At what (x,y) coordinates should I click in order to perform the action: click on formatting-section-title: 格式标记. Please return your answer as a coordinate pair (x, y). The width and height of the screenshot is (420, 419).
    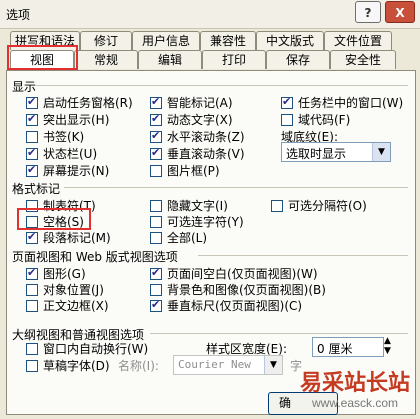
    Looking at the image, I should click on (36, 189).